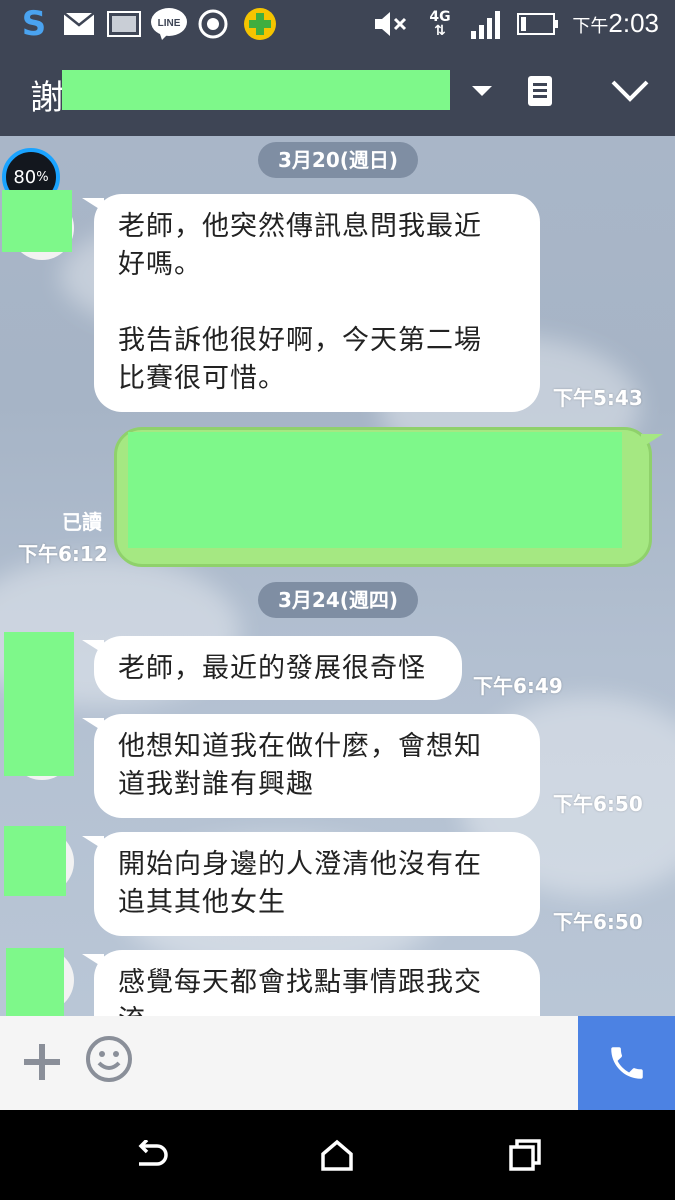 This screenshot has height=1200, width=675. Describe the element at coordinates (79, 24) in the screenshot. I see `mail-icon` at that location.